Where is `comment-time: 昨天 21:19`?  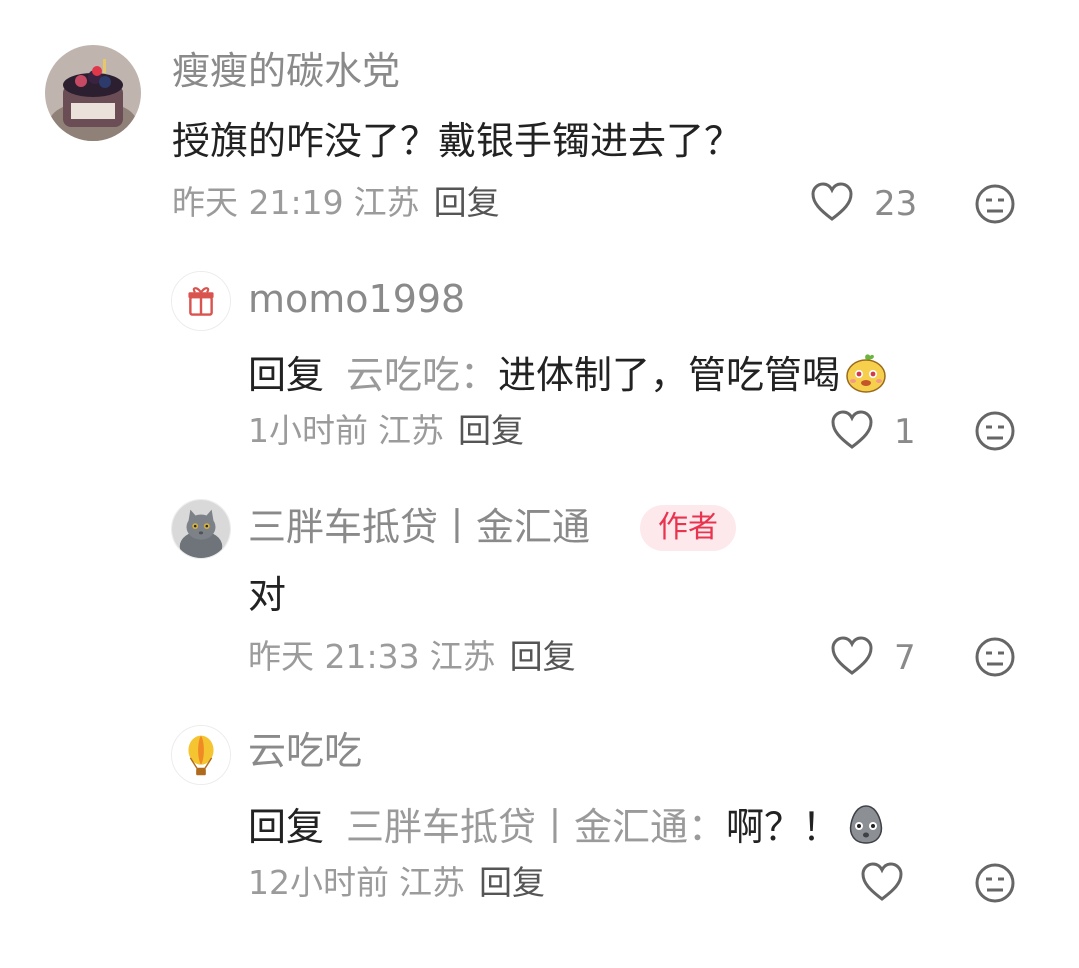
comment-time: 昨天 21:19 is located at coordinates (258, 202).